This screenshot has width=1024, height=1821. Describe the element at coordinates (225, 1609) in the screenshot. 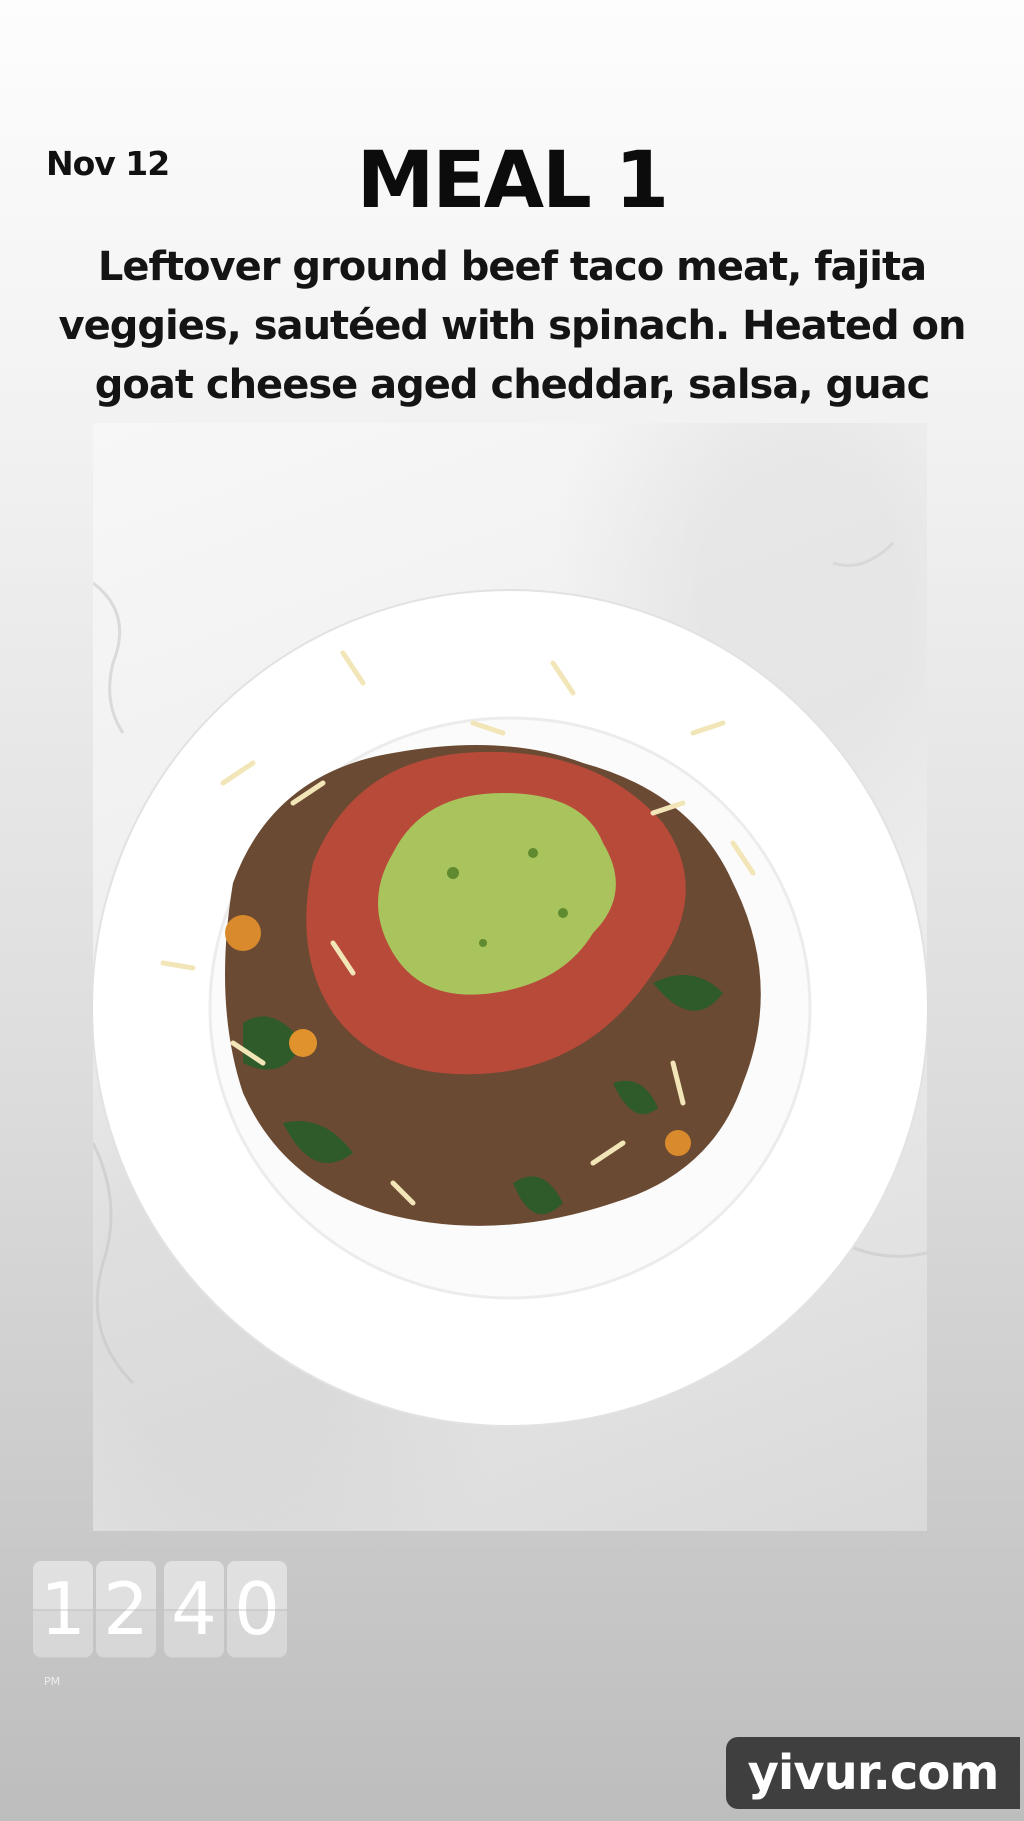

I see `minute-digits: 4 0` at that location.